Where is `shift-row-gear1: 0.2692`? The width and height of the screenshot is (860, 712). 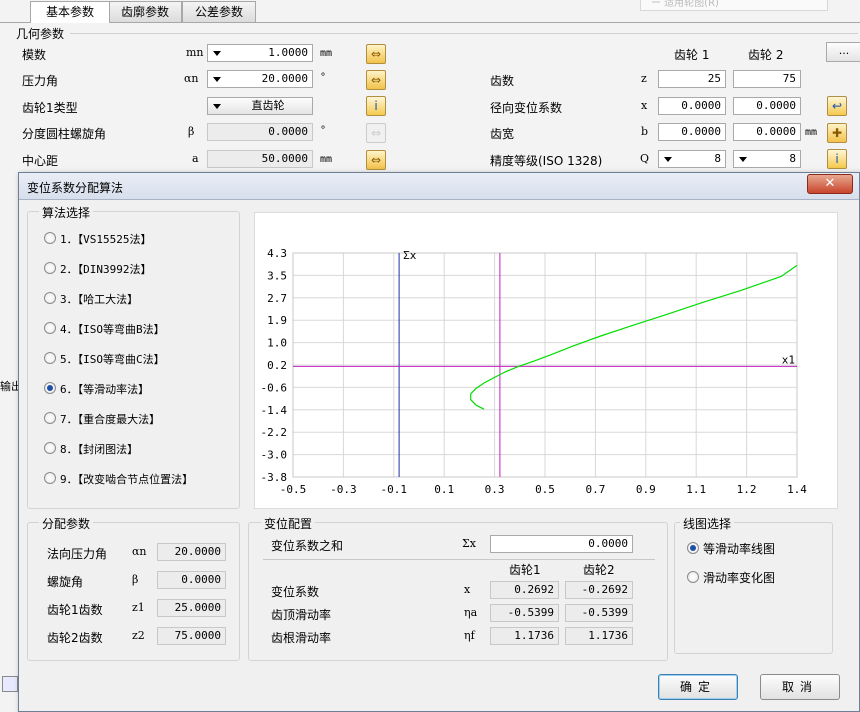
shift-row-gear1: 0.2692 is located at coordinates (524, 590).